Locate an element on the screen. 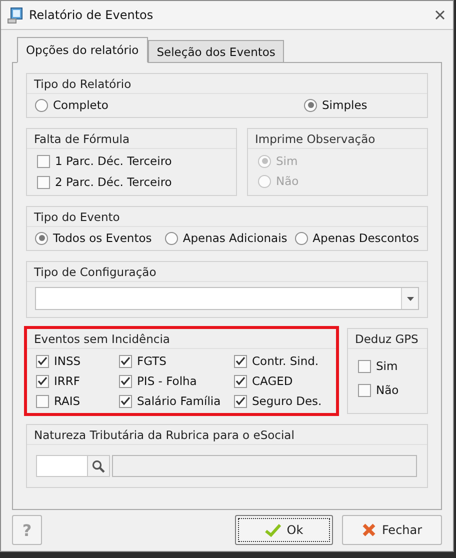  checkbox-label: INSS is located at coordinates (67, 361).